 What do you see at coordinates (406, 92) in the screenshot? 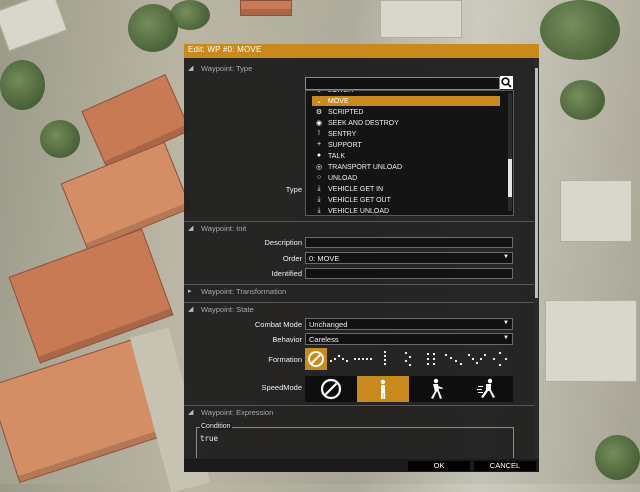
I see `type-list-item: ↻ LOITER` at bounding box center [406, 92].